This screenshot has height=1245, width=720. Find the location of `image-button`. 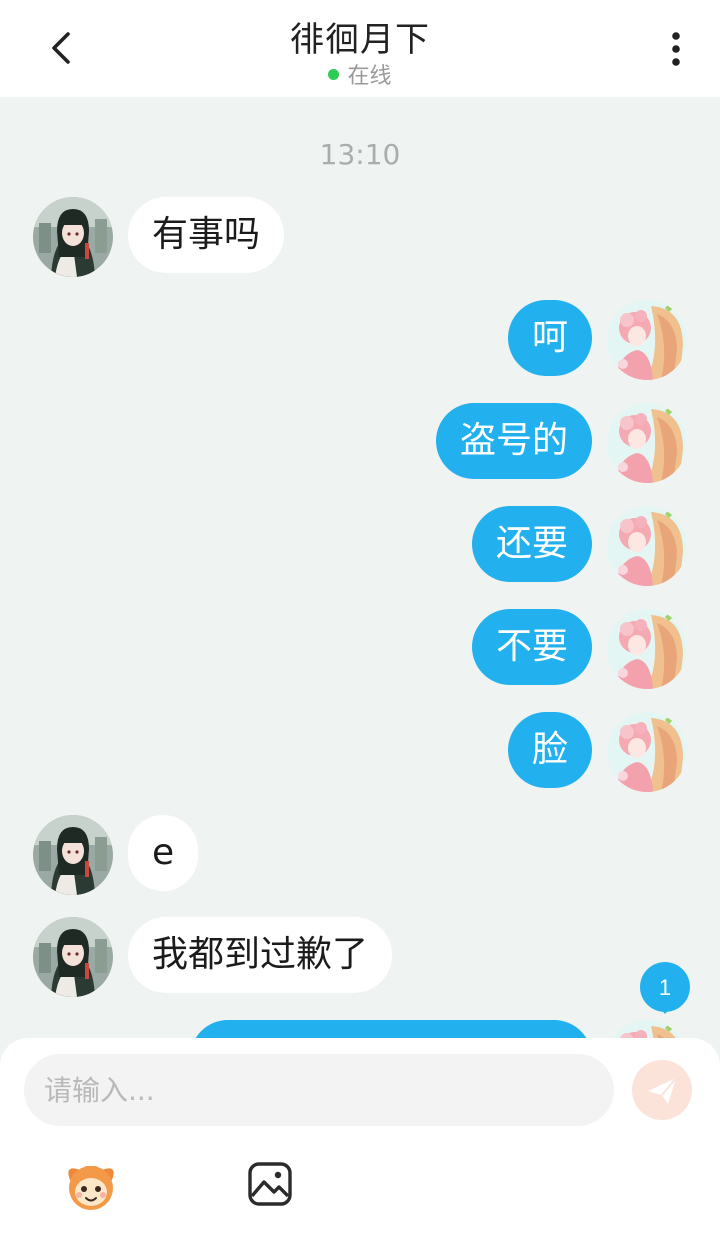

image-button is located at coordinates (270, 1184).